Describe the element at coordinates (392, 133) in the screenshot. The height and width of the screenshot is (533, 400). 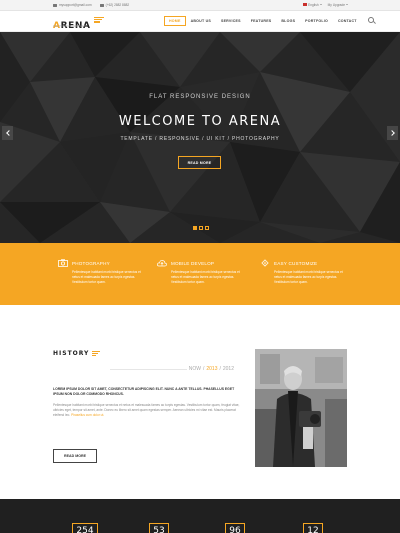
I see `slider-next-arrow-icon` at that location.